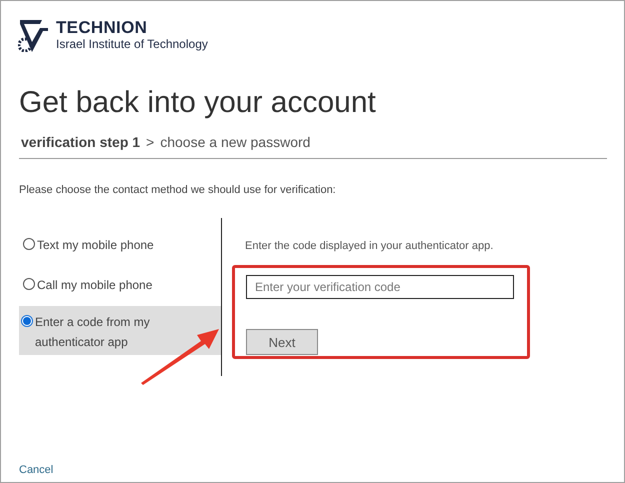  I want to click on contact-option: Enter a code from my authenticator app, so click(120, 330).